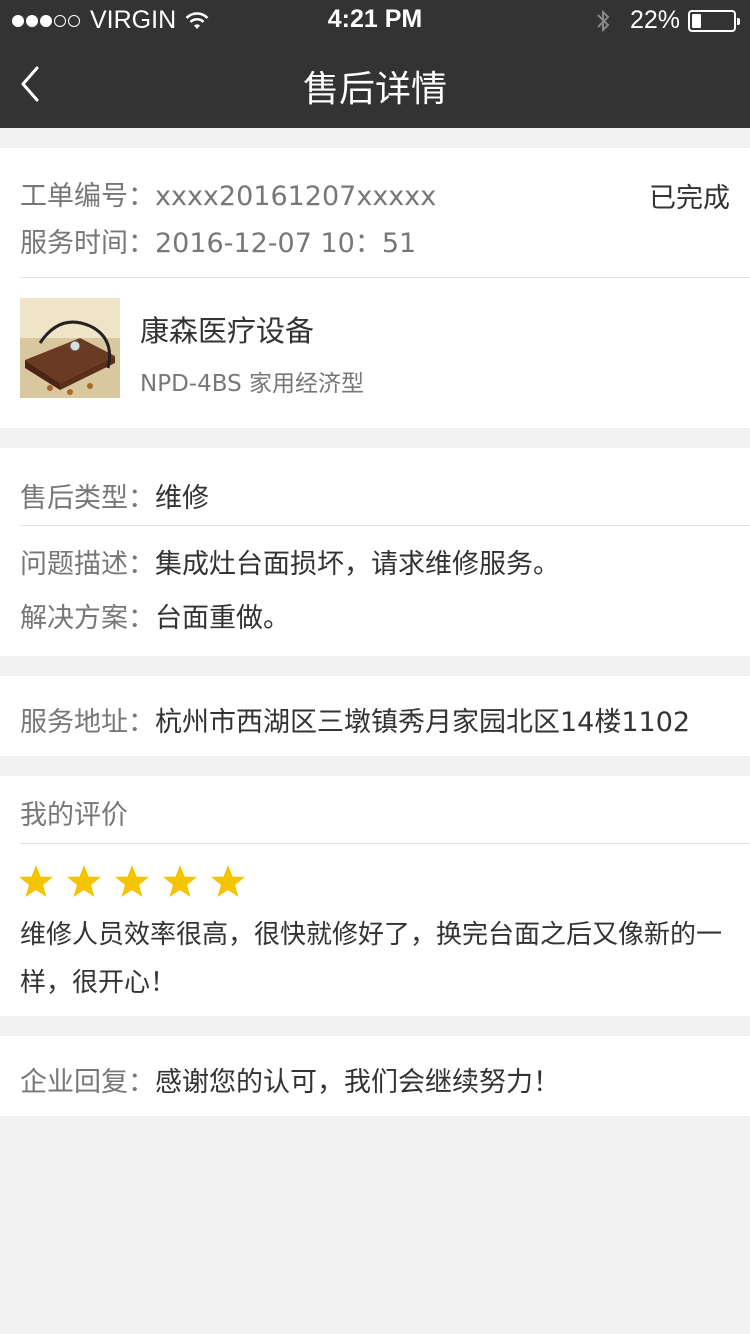 Image resolution: width=750 pixels, height=1334 pixels. I want to click on solution-value: 台面重做。, so click(222, 618).